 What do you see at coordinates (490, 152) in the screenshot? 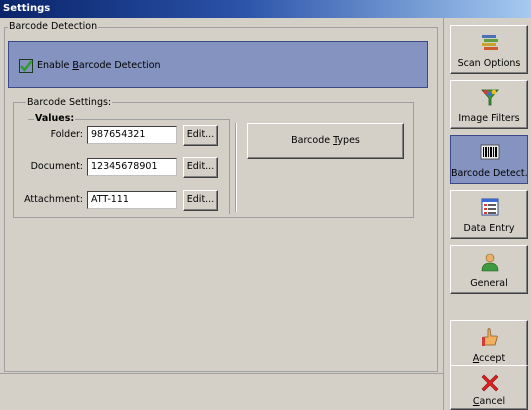
I see `barcode-icon` at bounding box center [490, 152].